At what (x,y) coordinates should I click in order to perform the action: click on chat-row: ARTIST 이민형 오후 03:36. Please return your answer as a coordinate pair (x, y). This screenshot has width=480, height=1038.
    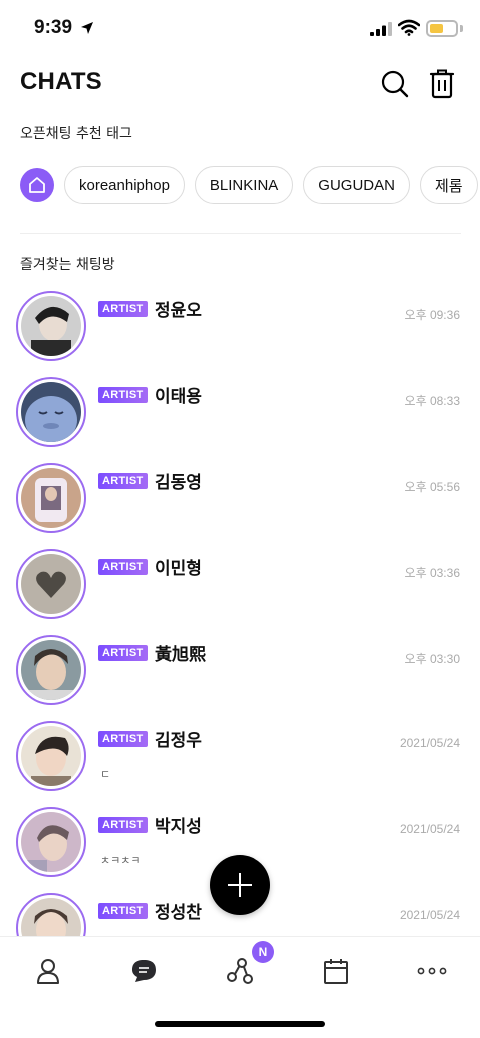
    Looking at the image, I should click on (240, 589).